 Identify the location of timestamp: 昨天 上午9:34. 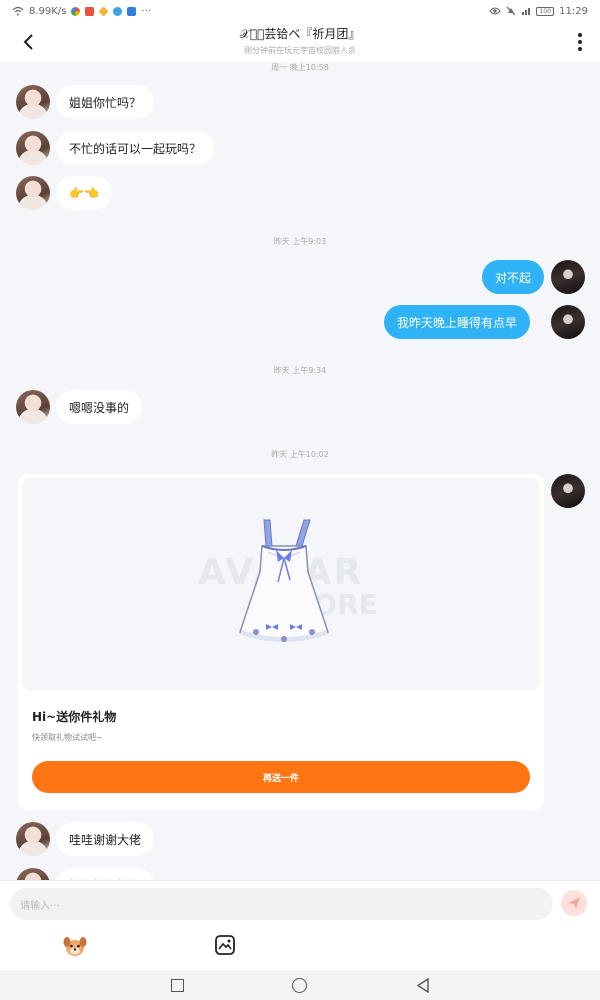
(300, 370).